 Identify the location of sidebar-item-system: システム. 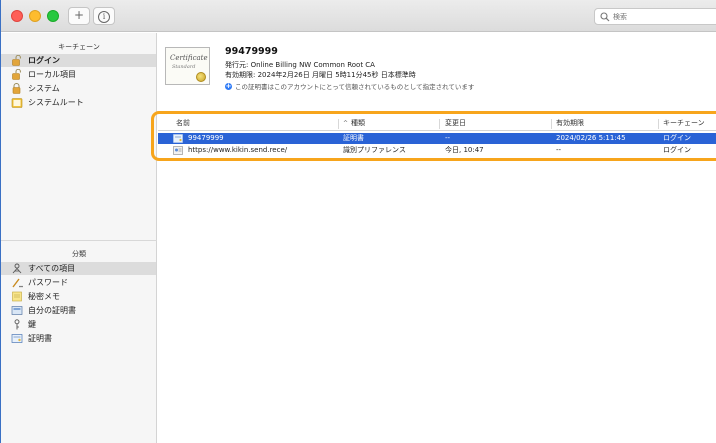
(78, 88).